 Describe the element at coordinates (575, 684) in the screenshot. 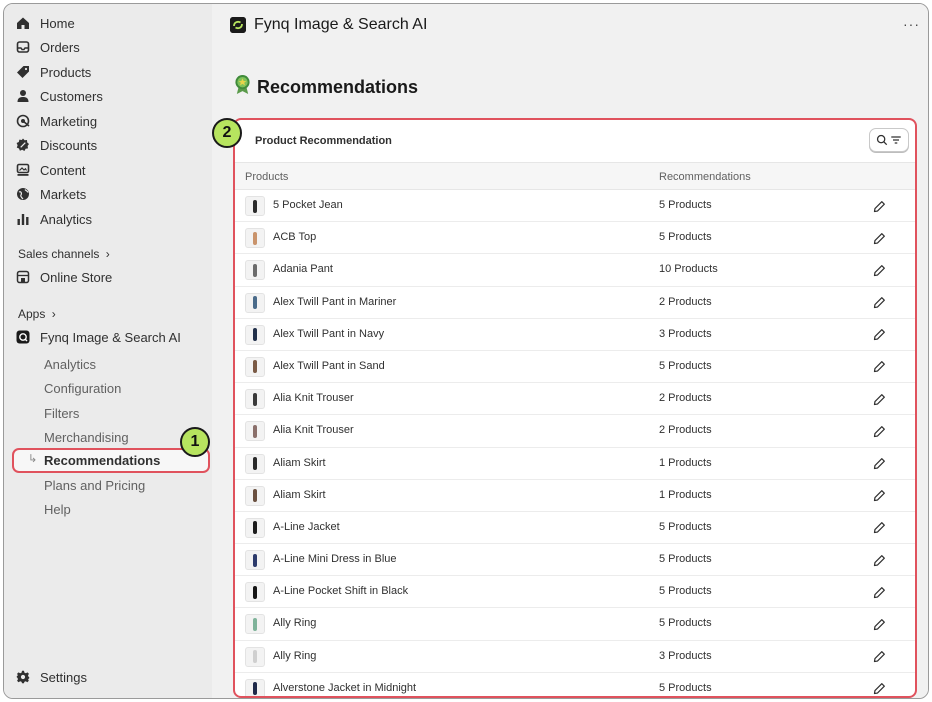

I see `table-row: Alverstone Jacket in Midnight 5 Products` at that location.